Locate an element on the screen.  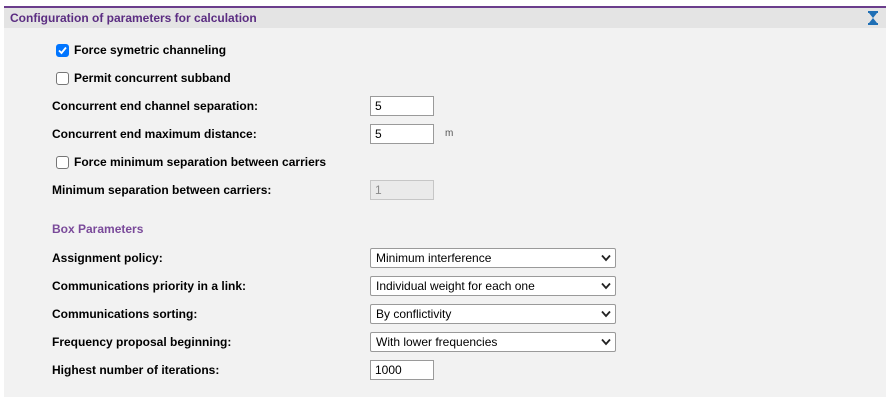
assignment-policy-label: Assignment policy: is located at coordinates (107, 258).